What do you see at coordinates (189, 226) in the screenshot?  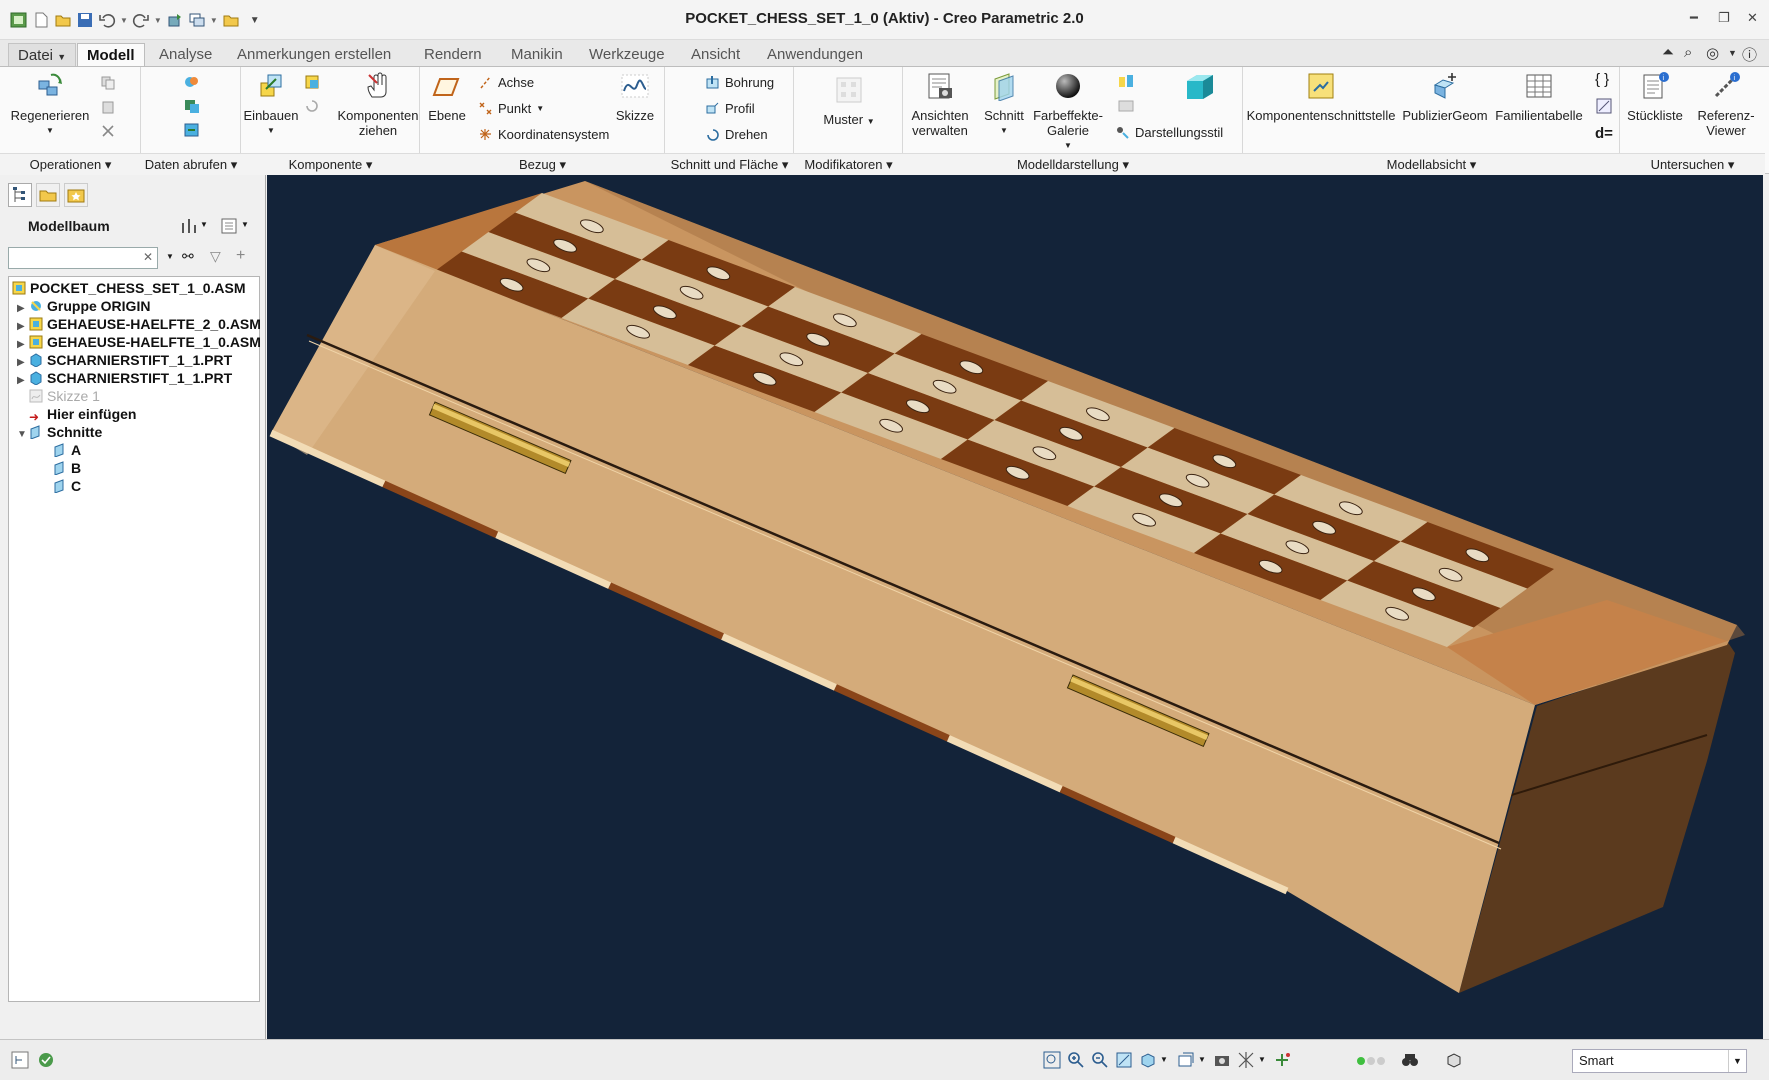 I see `tree-settings-icon` at bounding box center [189, 226].